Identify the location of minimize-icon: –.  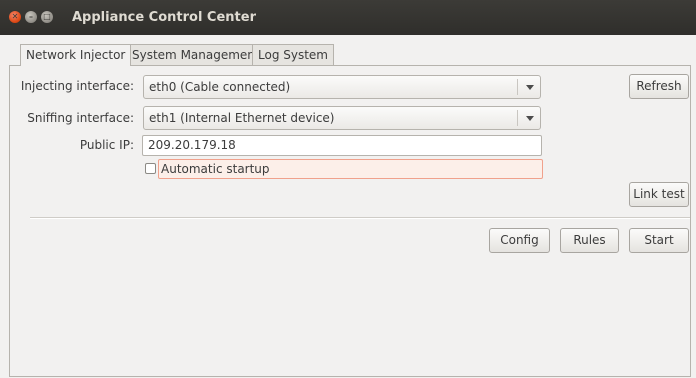
(31, 16).